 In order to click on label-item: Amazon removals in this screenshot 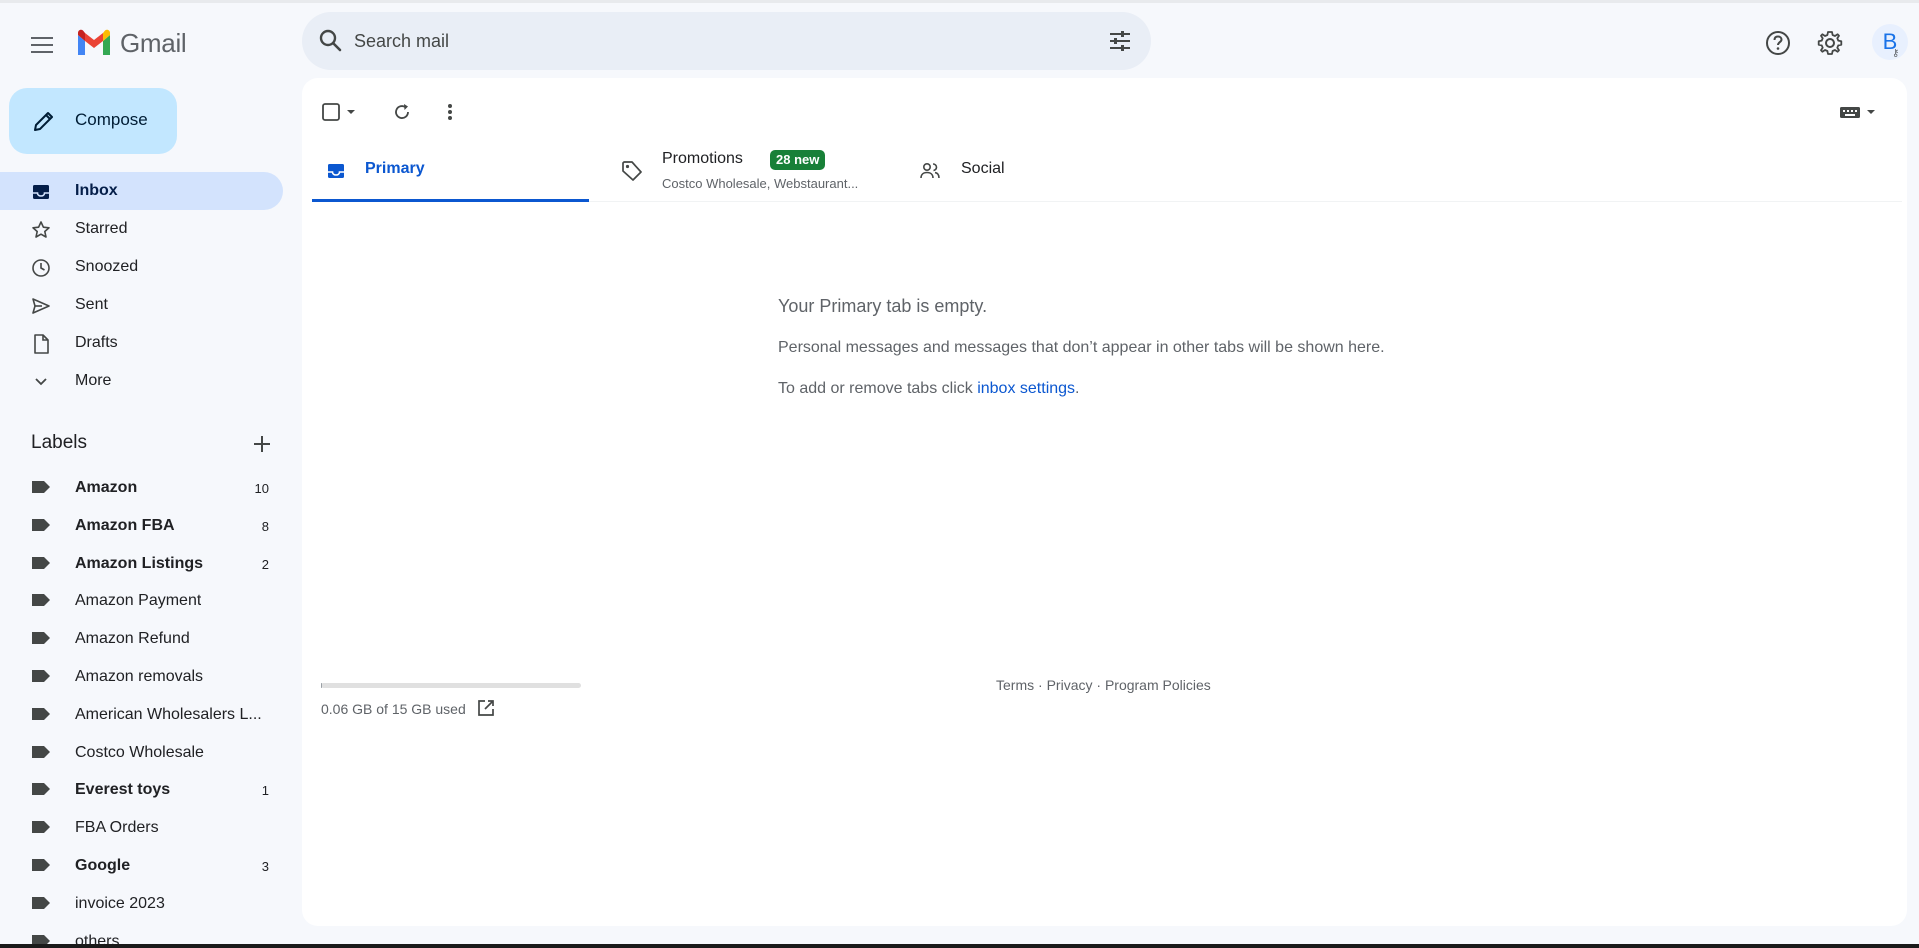, I will do `click(141, 677)`.